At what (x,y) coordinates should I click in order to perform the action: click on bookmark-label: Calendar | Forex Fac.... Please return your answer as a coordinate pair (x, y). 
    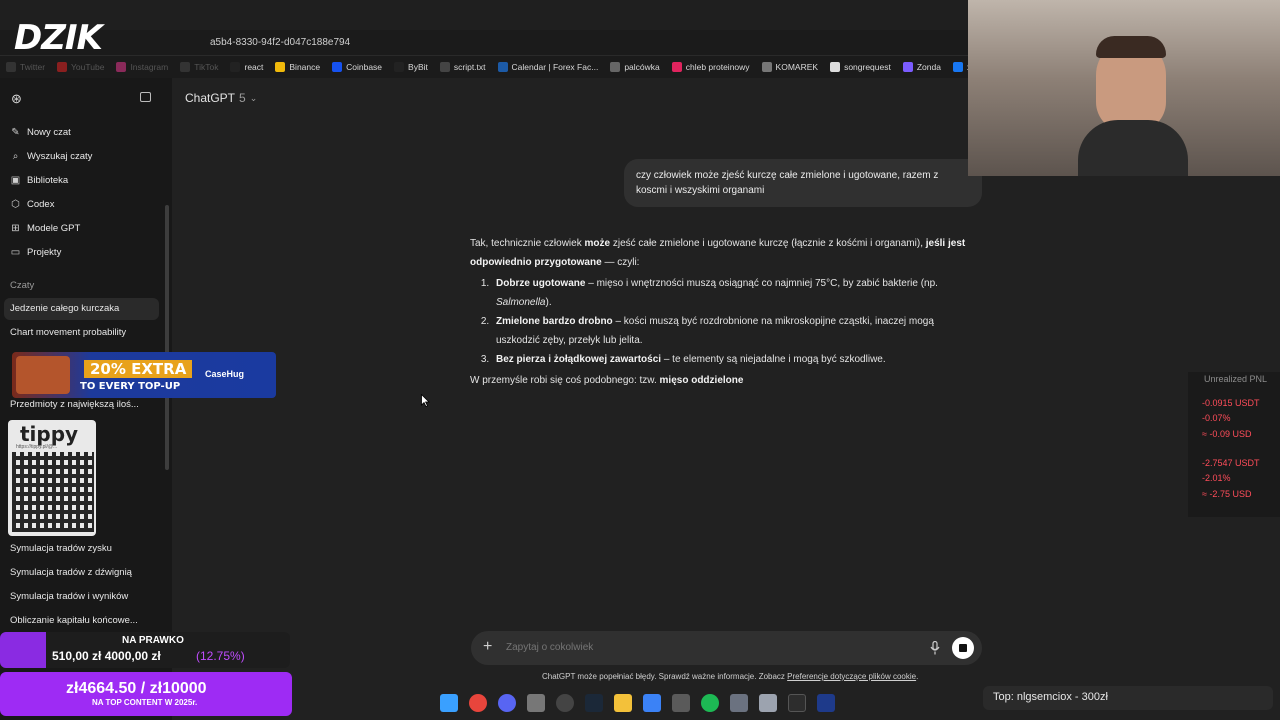
    Looking at the image, I should click on (555, 67).